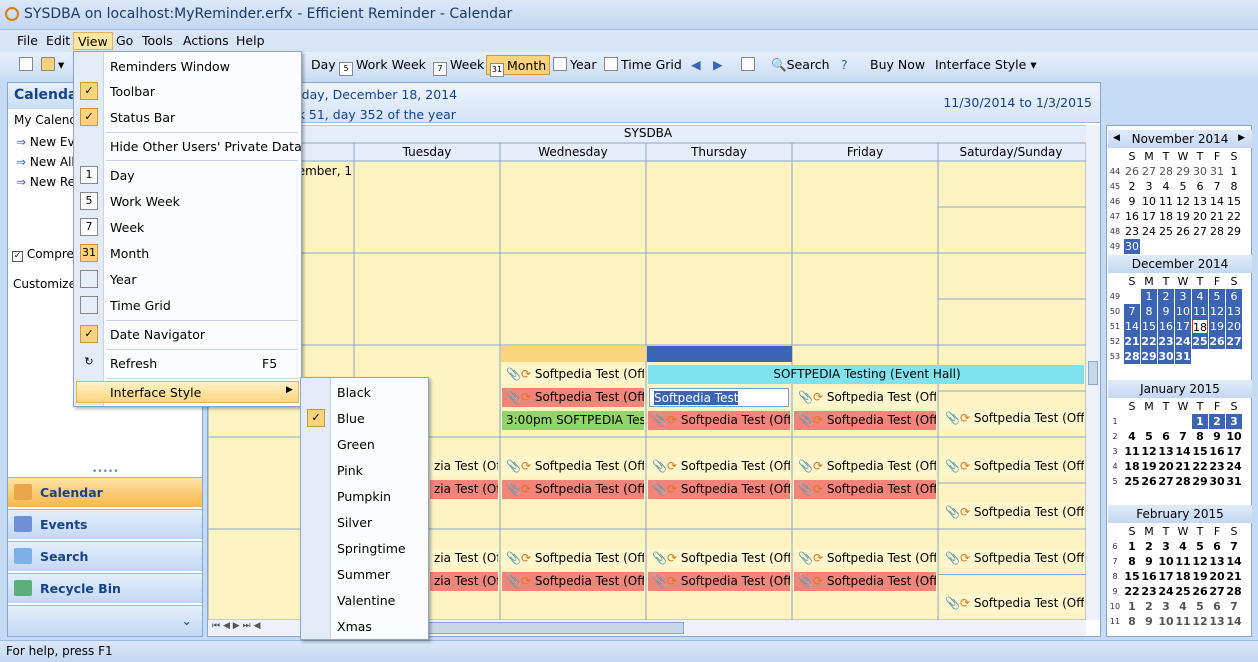 The image size is (1258, 662). I want to click on mini-calendar-day: 29, so click(1200, 481).